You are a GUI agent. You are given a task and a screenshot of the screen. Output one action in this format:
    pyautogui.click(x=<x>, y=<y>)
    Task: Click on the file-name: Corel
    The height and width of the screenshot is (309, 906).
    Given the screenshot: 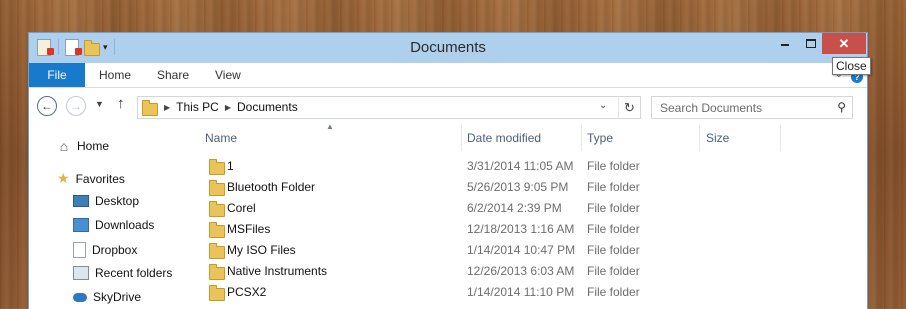 What is the action you would take?
    pyautogui.click(x=241, y=208)
    